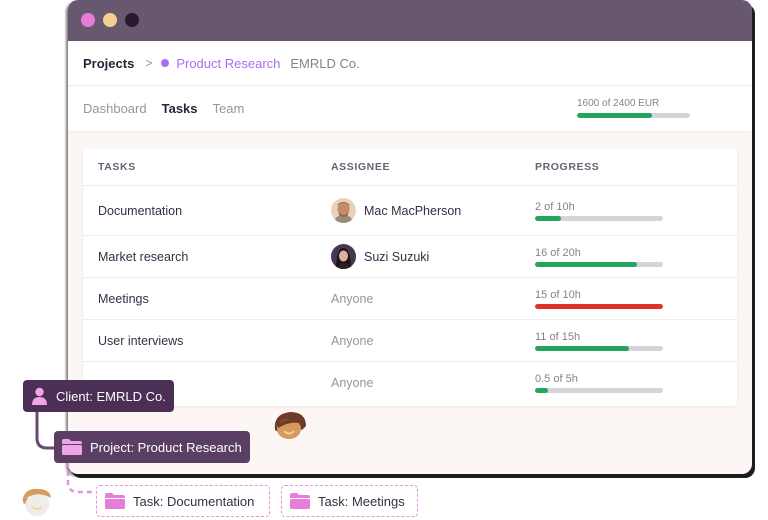 This screenshot has height=520, width=768. I want to click on project-chip-label: Project: Product Research, so click(166, 447).